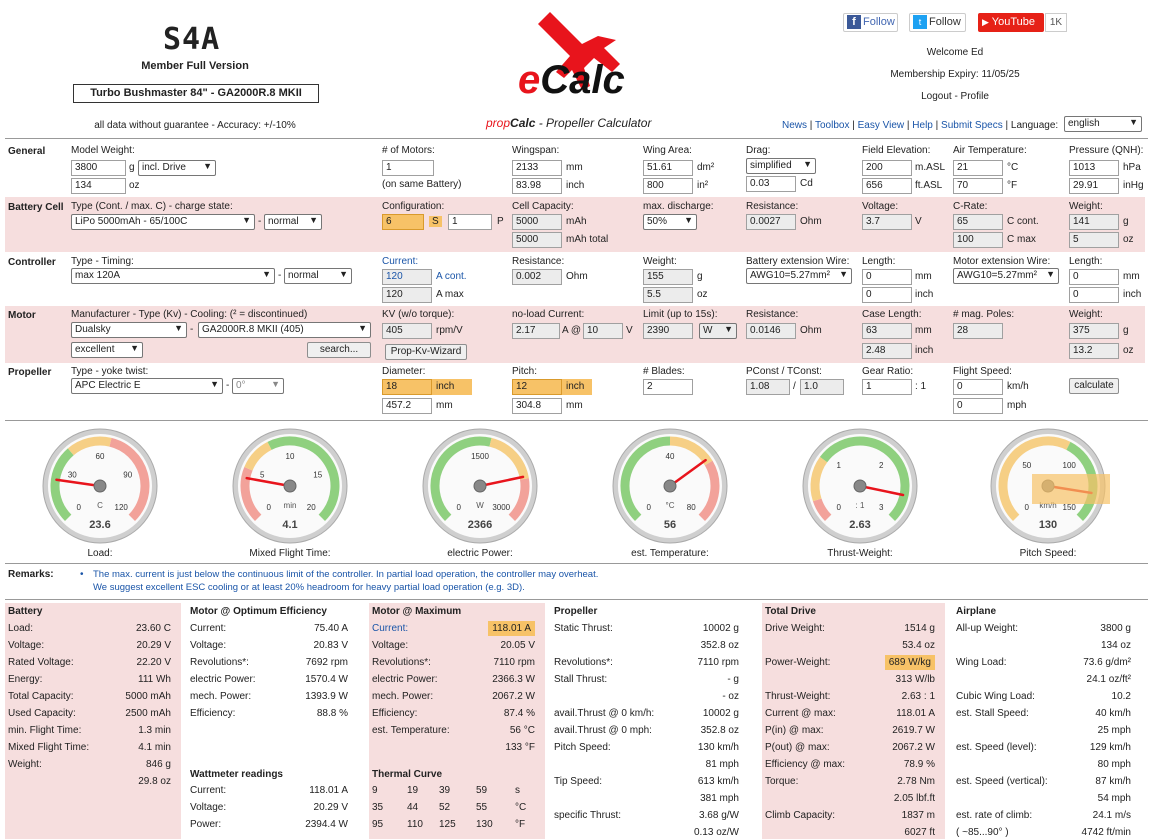 The width and height of the screenshot is (1154, 839). I want to click on pressure-hpa-input: 1013, so click(1094, 168).